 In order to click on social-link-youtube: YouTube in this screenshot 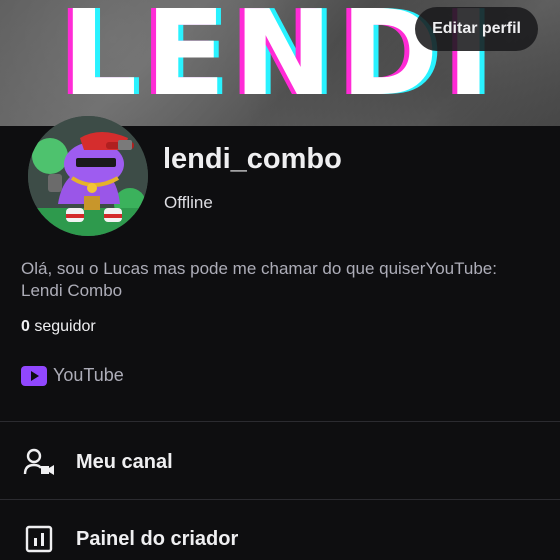, I will do `click(72, 375)`.